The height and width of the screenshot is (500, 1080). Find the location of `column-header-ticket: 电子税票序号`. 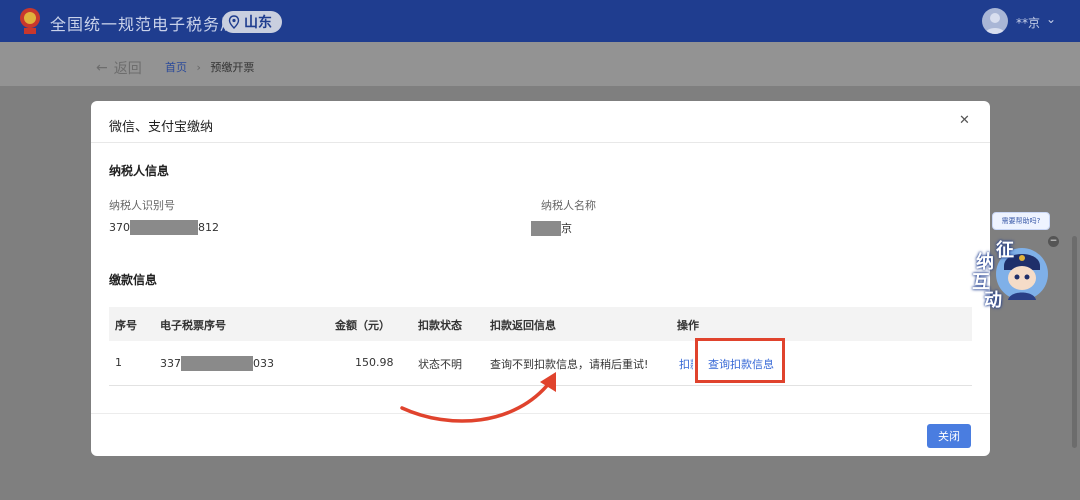

column-header-ticket: 电子税票序号 is located at coordinates (193, 325).